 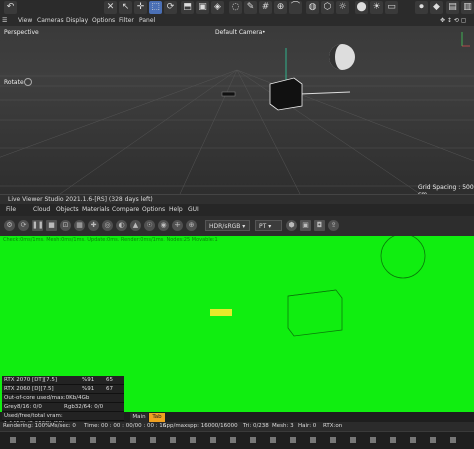 I want to click on stop-icon: ■, so click(x=51, y=225).